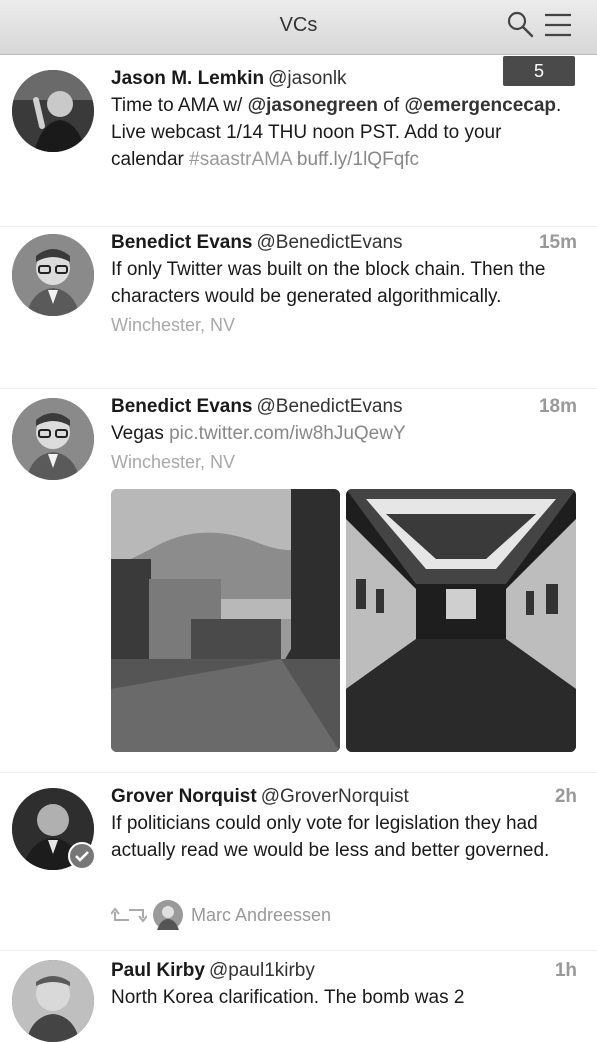  I want to click on tweet-text: Vegas pic.twitter.com/iw8hJuQewY, so click(258, 433).